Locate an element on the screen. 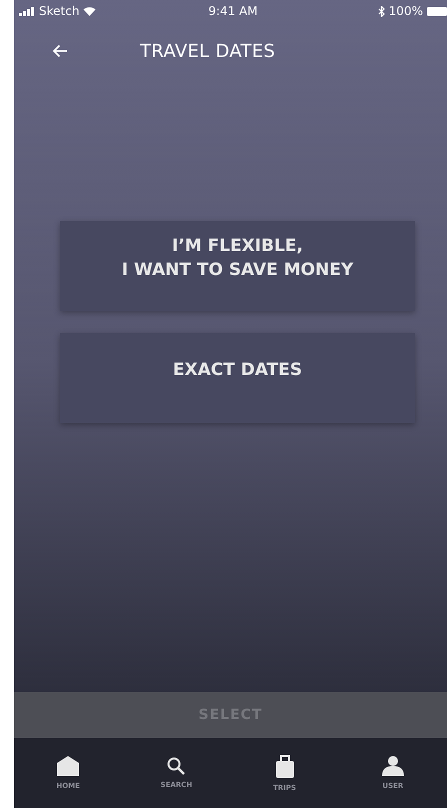 This screenshot has width=447, height=808. status-time: 9:41 AM is located at coordinates (233, 11).